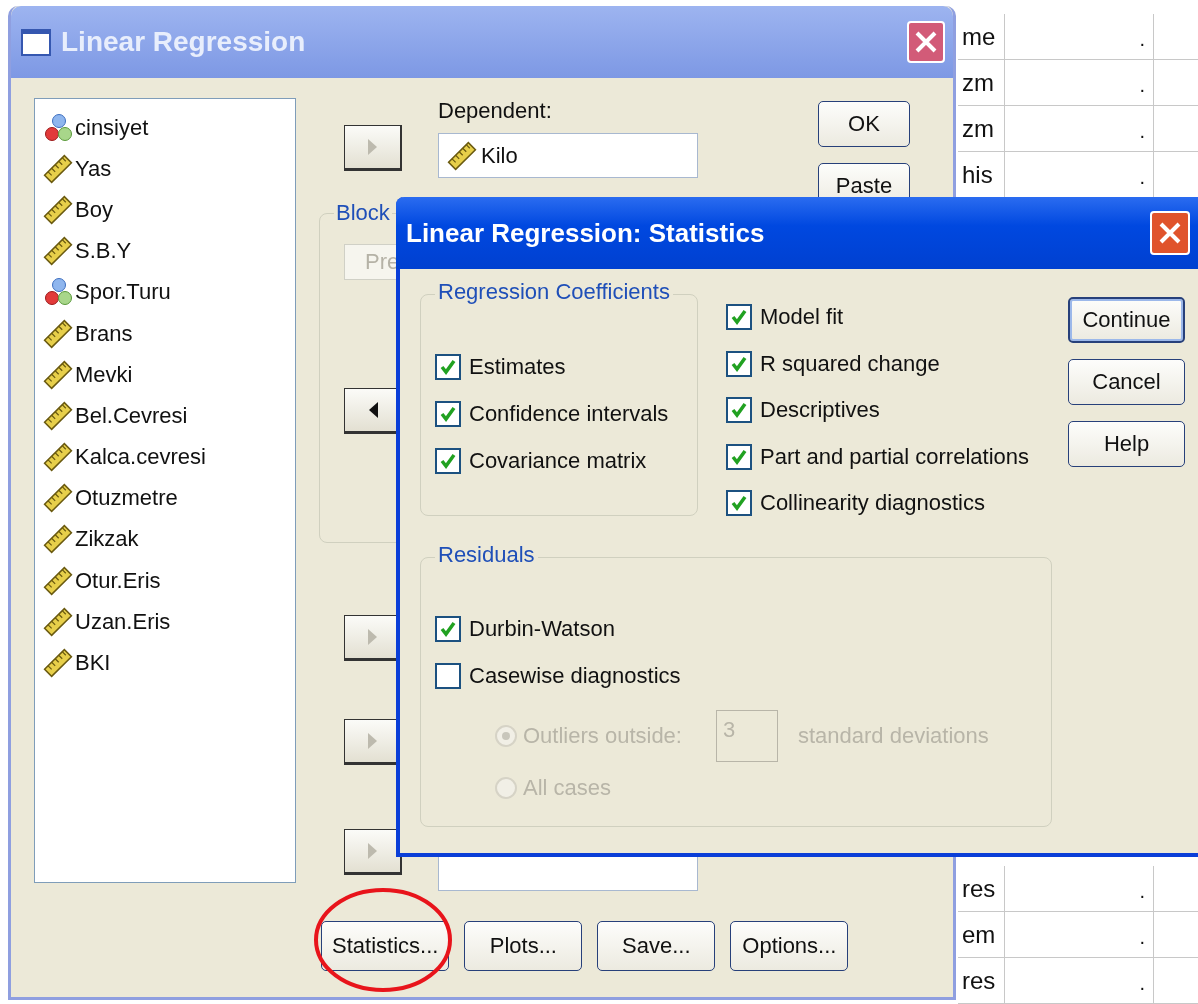  I want to click on dialog-button: Cancel, so click(1126, 382).